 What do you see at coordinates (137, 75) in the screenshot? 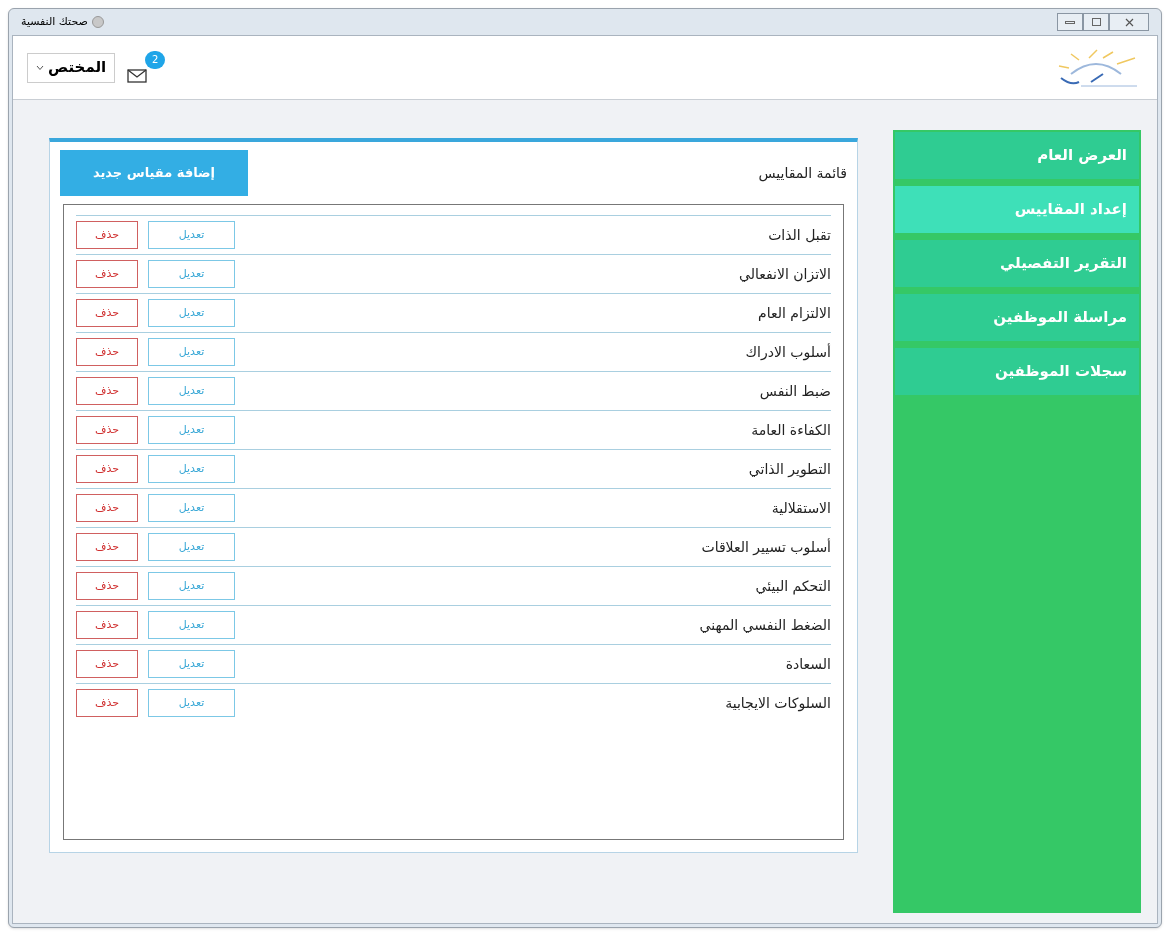
I see `envelope-icon` at bounding box center [137, 75].